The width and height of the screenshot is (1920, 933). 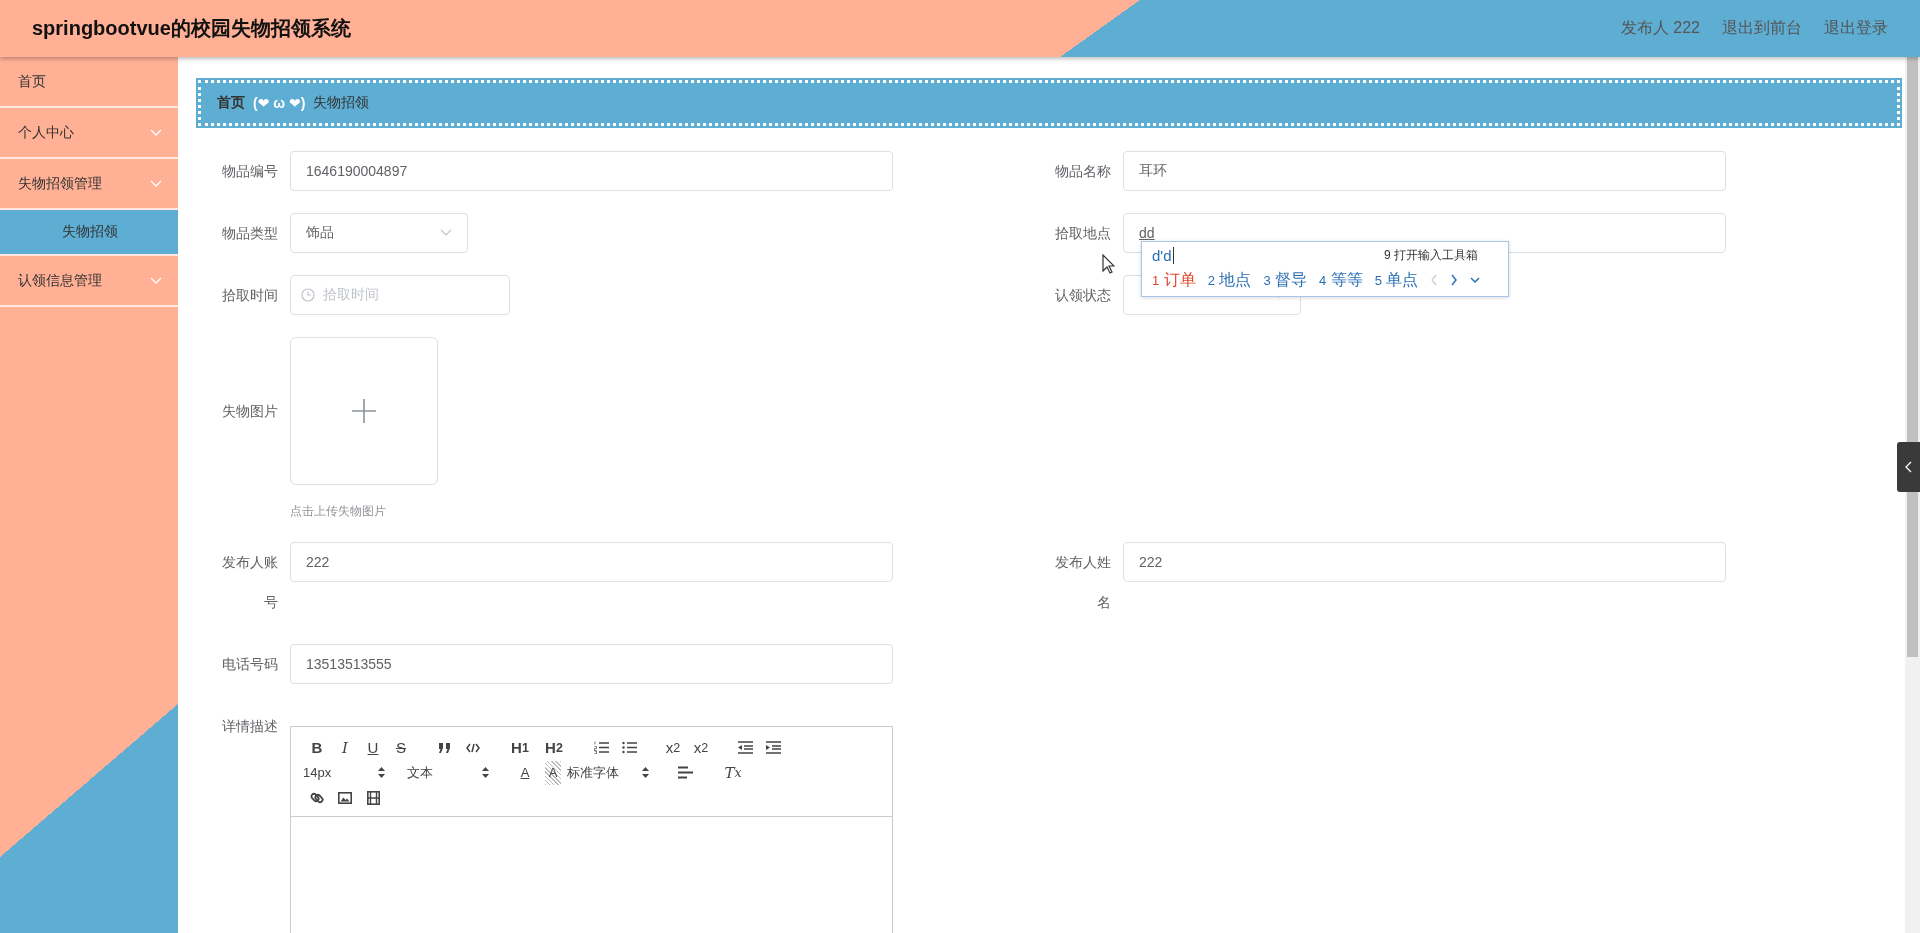 I want to click on field-label: 物品编号, so click(x=250, y=171).